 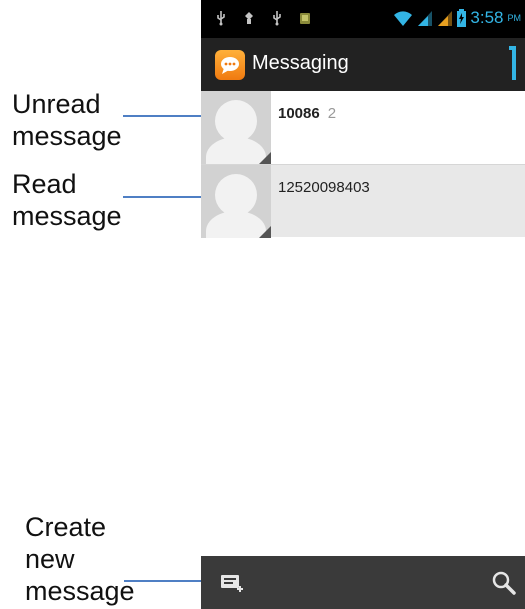 I want to click on sender-number: 12520098403, so click(x=324, y=187).